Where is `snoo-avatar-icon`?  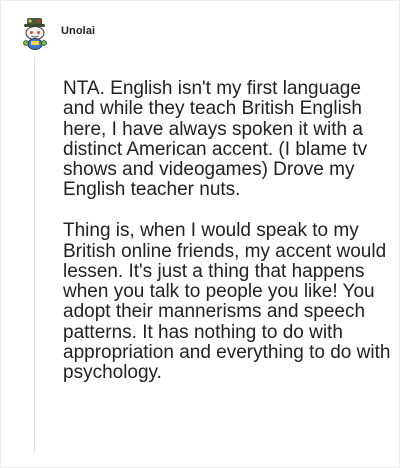 snoo-avatar-icon is located at coordinates (35, 34).